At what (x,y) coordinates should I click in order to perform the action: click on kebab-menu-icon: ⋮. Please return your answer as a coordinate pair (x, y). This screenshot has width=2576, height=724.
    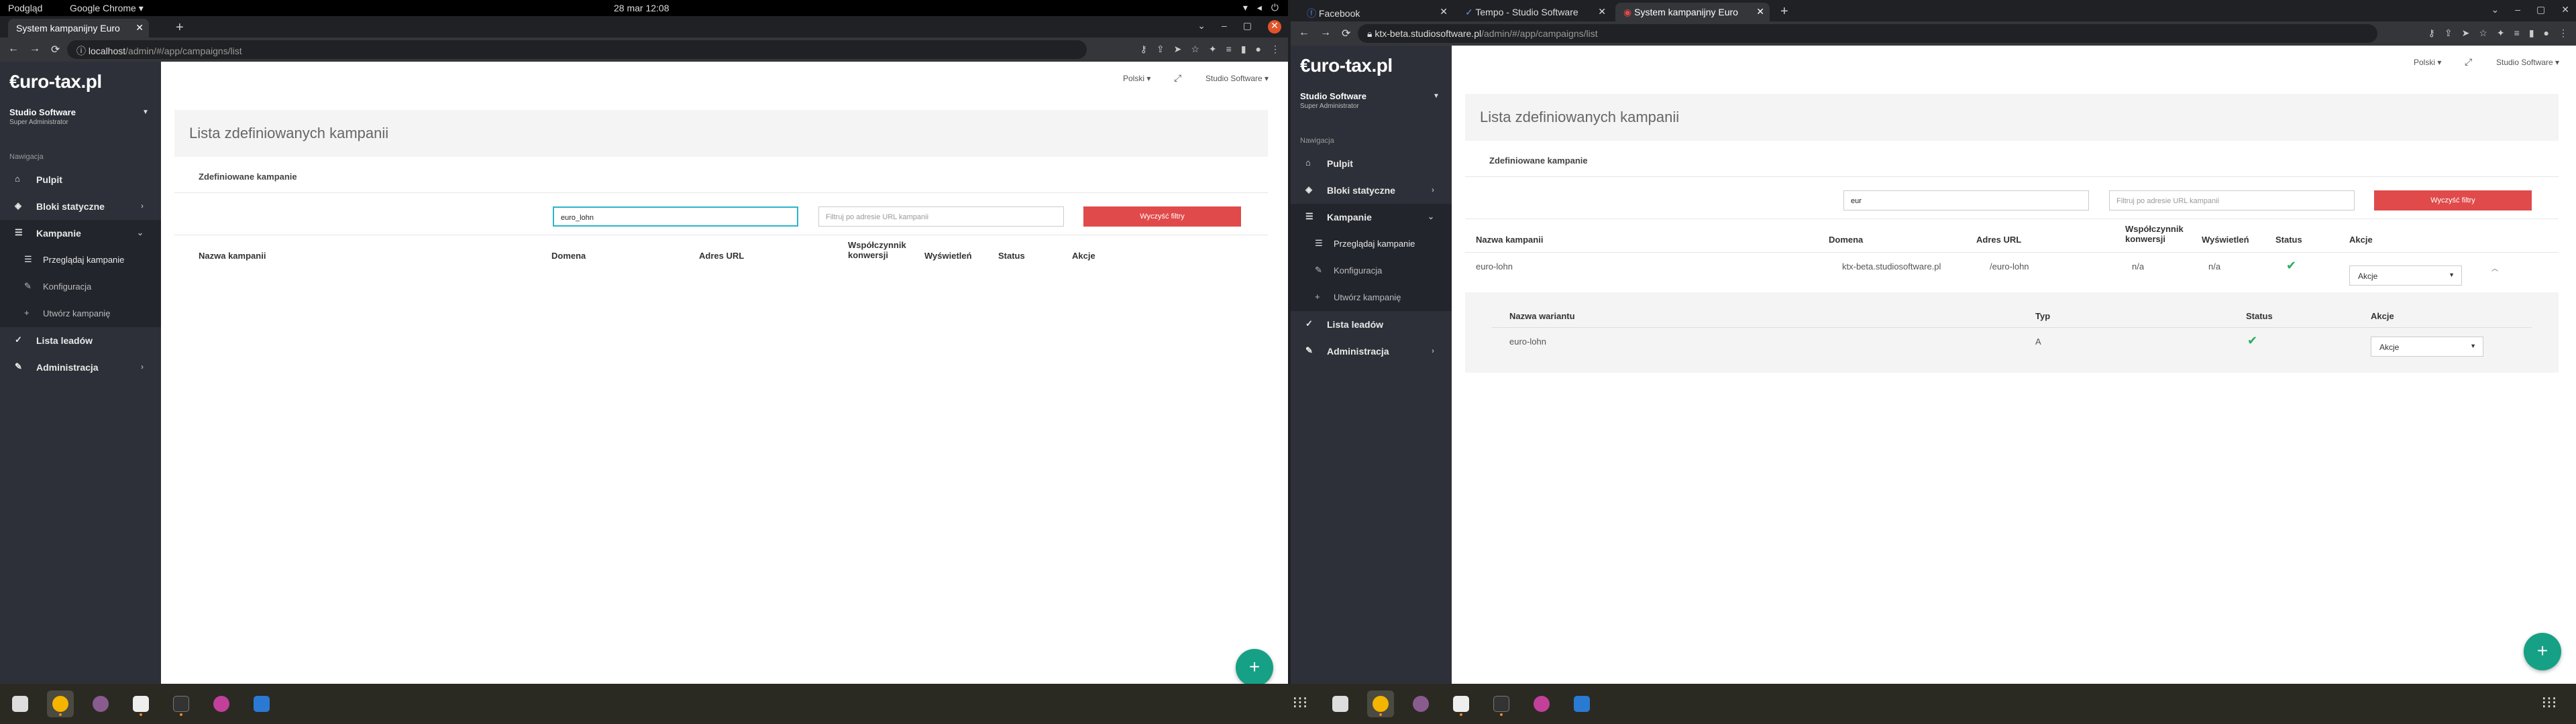
    Looking at the image, I should click on (2563, 33).